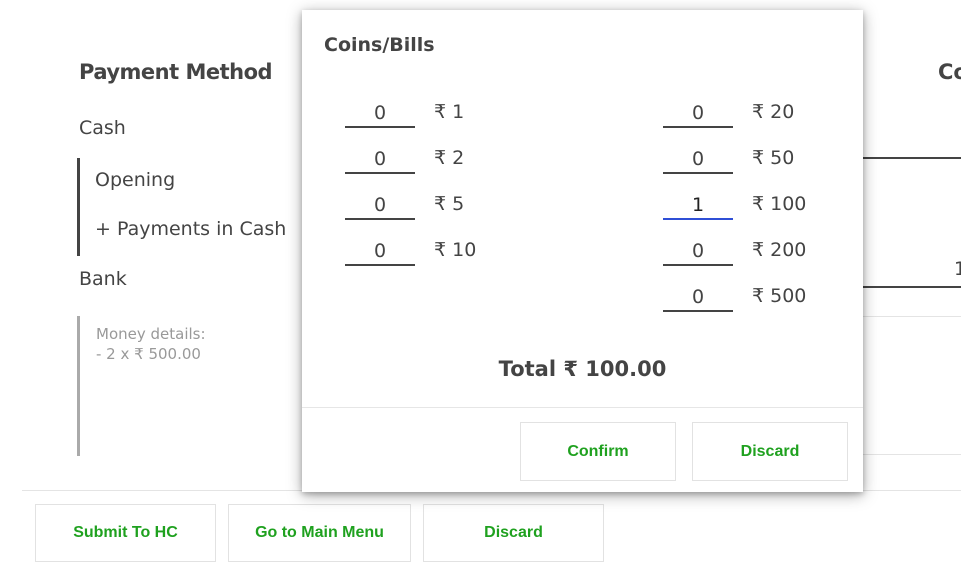 The width and height of the screenshot is (961, 563). What do you see at coordinates (513, 533) in the screenshot?
I see `discard-footer-button: Discard` at bounding box center [513, 533].